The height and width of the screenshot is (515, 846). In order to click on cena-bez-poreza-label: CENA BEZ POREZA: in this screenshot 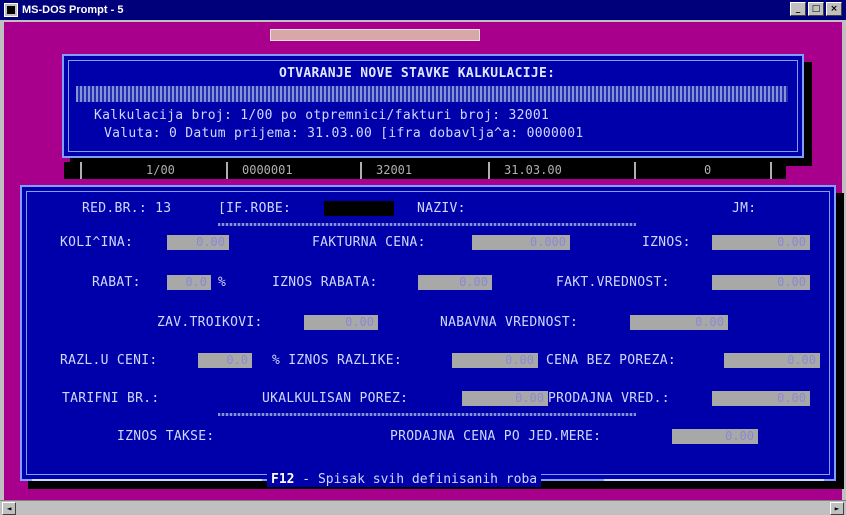, I will do `click(611, 360)`.